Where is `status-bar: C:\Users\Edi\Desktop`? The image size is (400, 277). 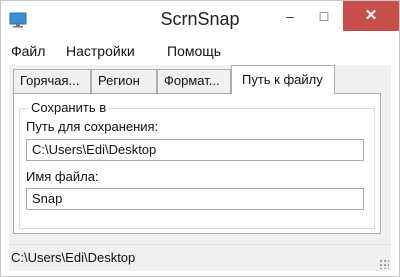 status-bar: C:\Users\Edi\Desktop is located at coordinates (200, 257).